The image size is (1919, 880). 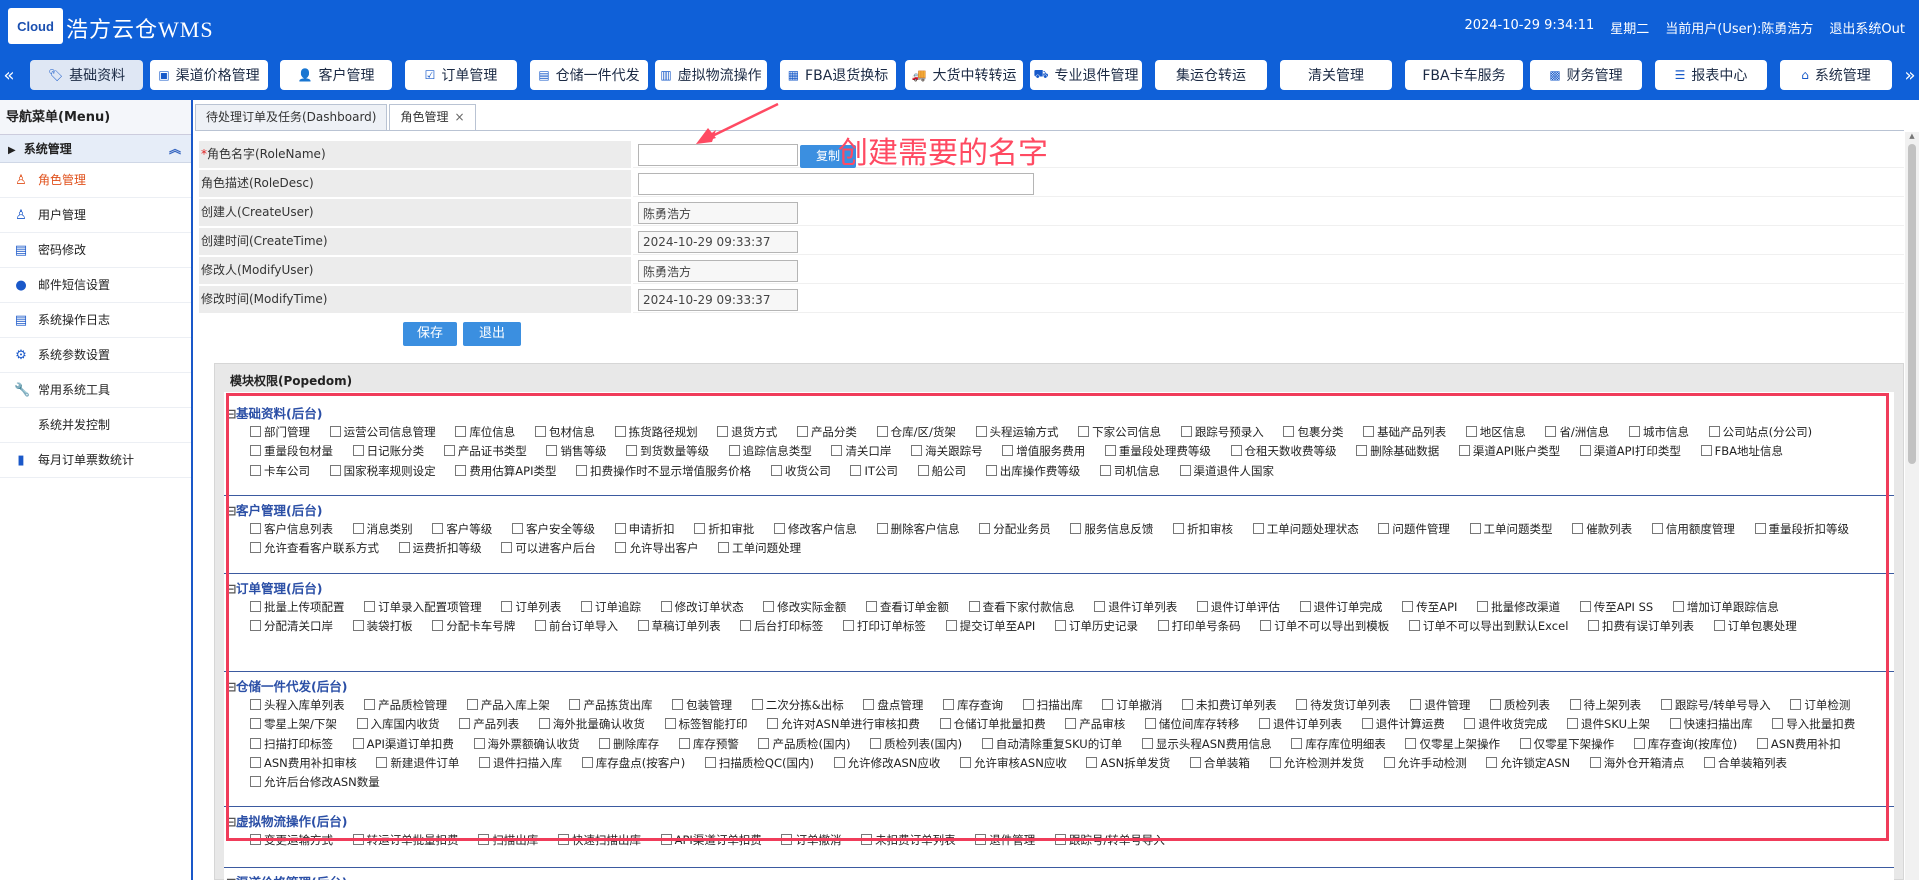 I want to click on permission-item: 修改实际金额, so click(x=804, y=607).